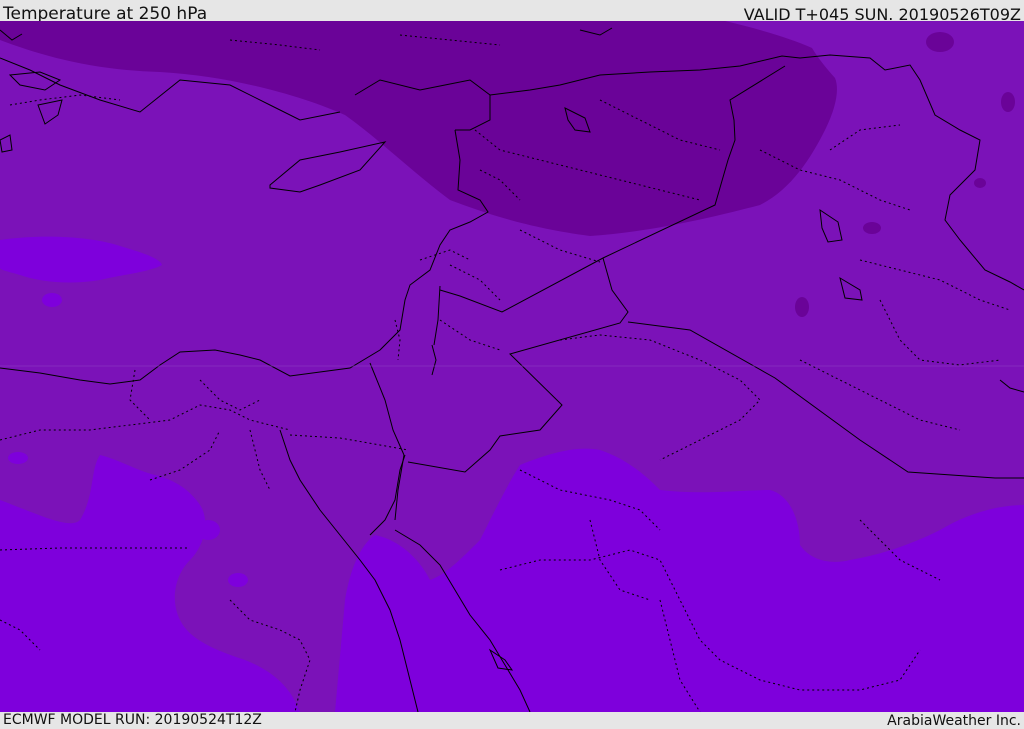 The image size is (1024, 729). What do you see at coordinates (954, 721) in the screenshot?
I see `credit-label: ArabiaWeather Inc.` at bounding box center [954, 721].